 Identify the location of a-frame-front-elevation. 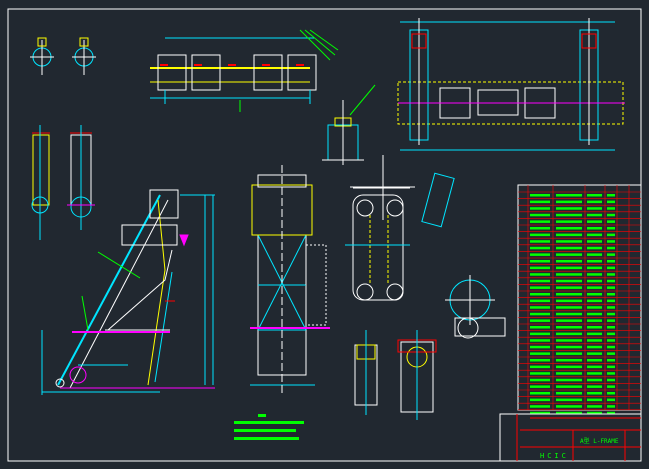
(290, 280).